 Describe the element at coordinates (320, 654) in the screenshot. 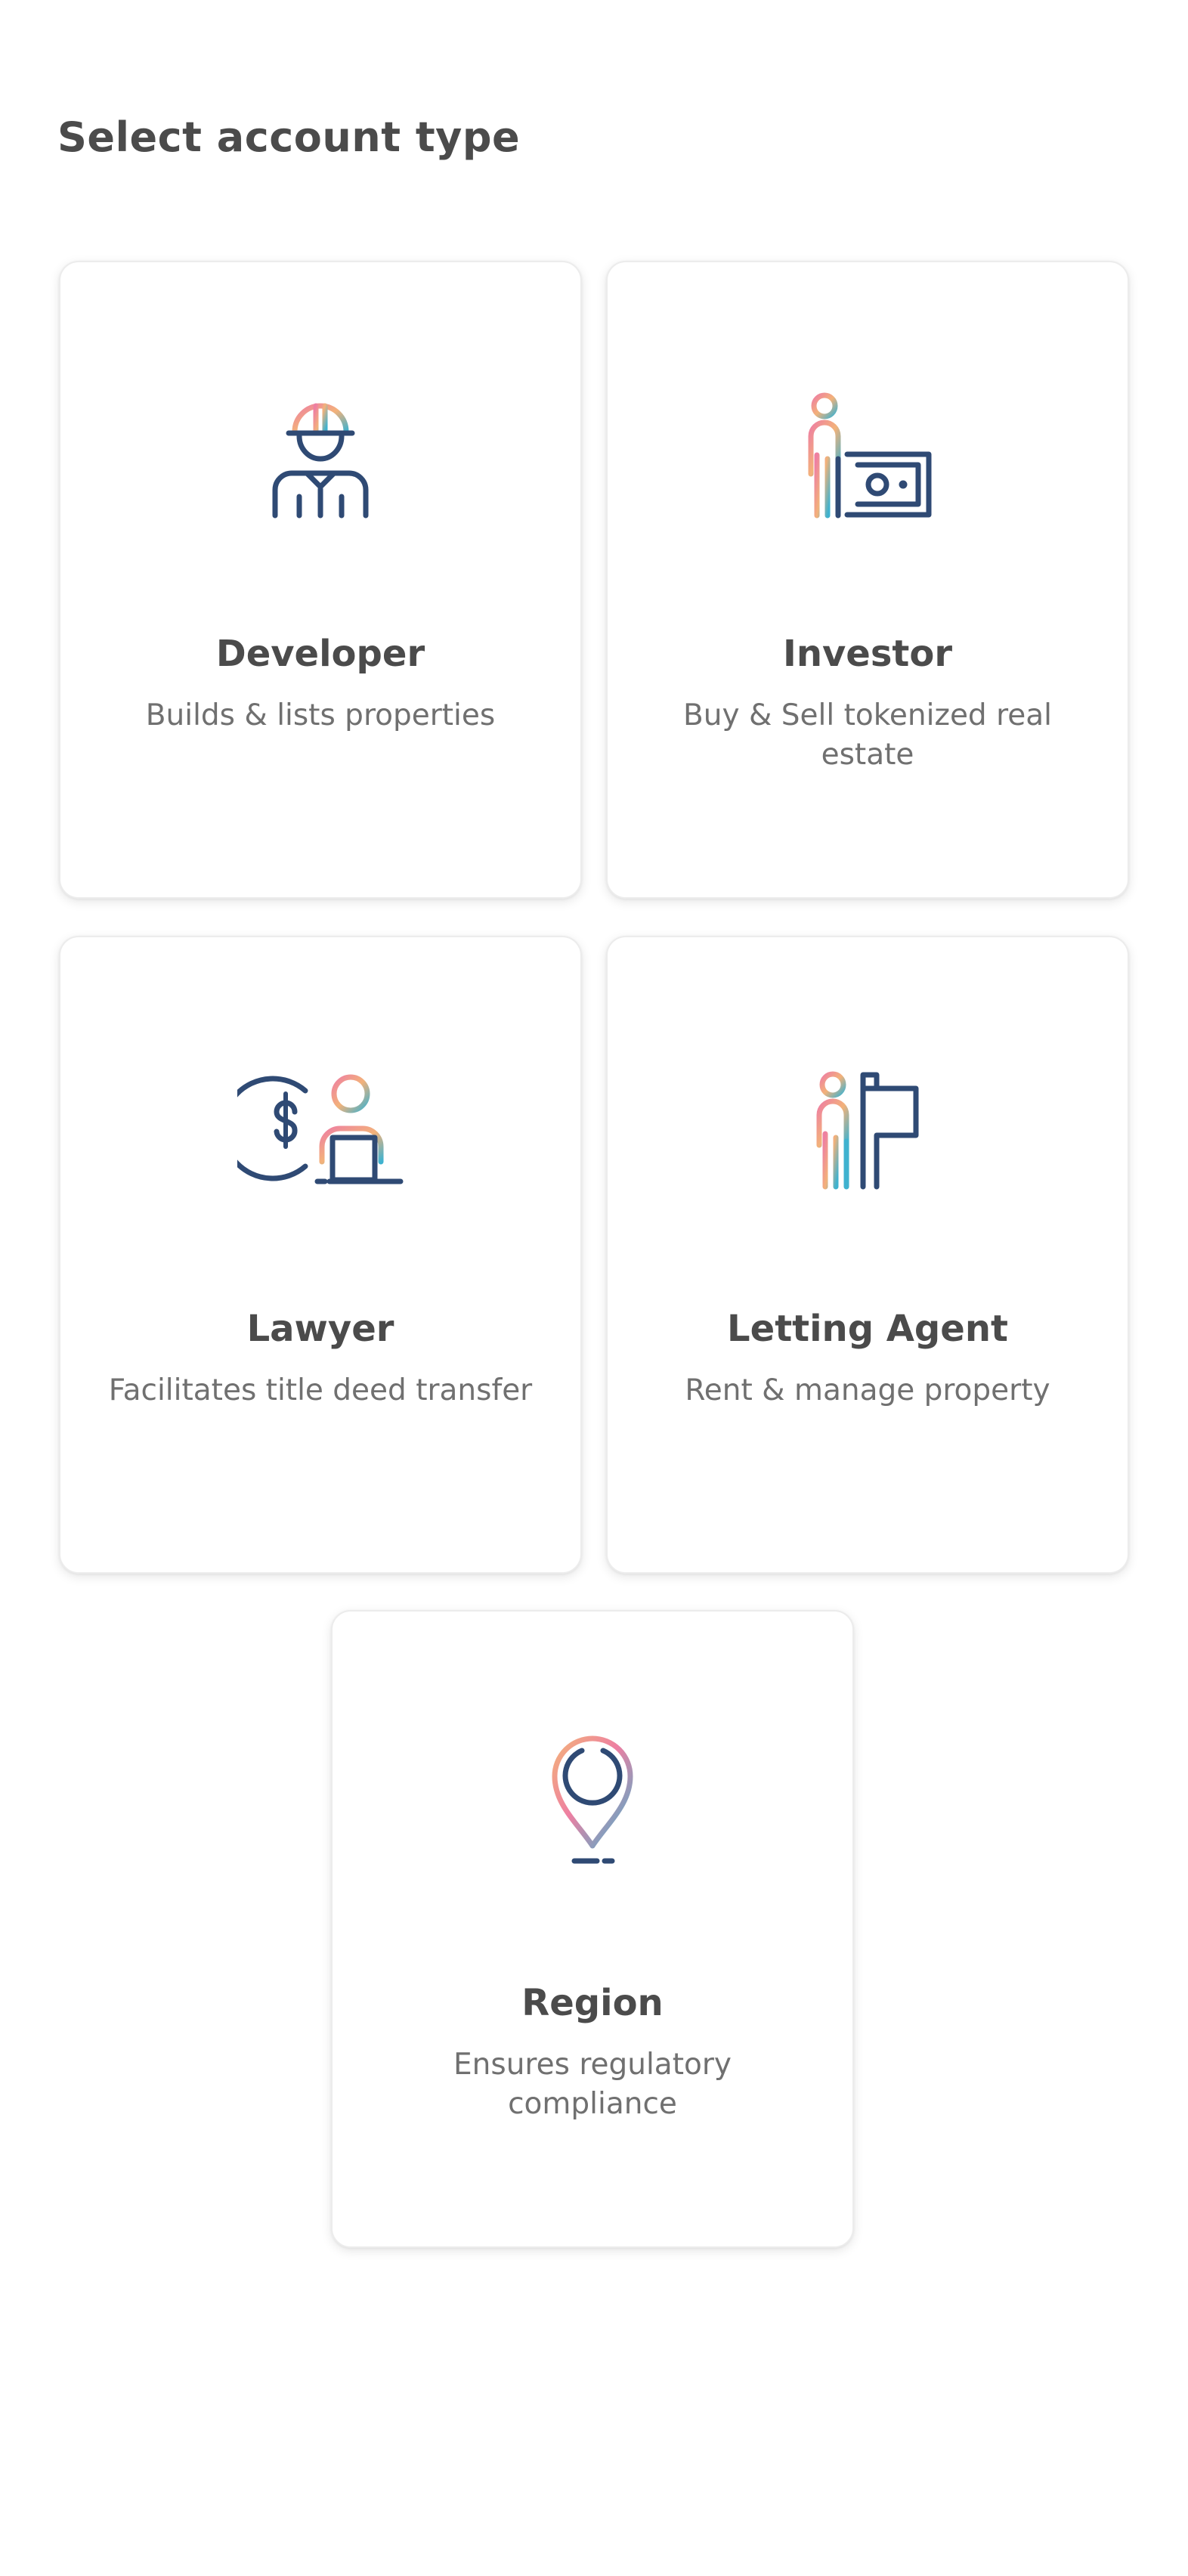

I see `account-type-title: Developer` at that location.